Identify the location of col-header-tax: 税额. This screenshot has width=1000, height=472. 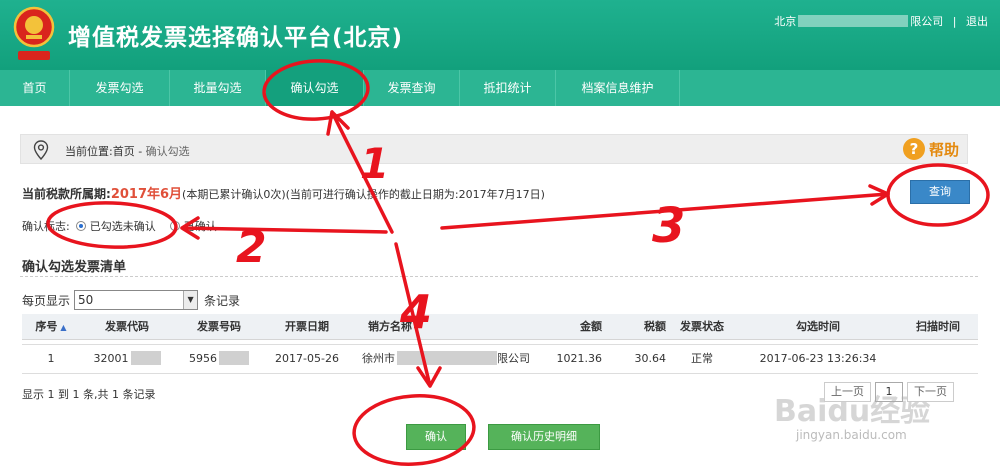
(655, 326).